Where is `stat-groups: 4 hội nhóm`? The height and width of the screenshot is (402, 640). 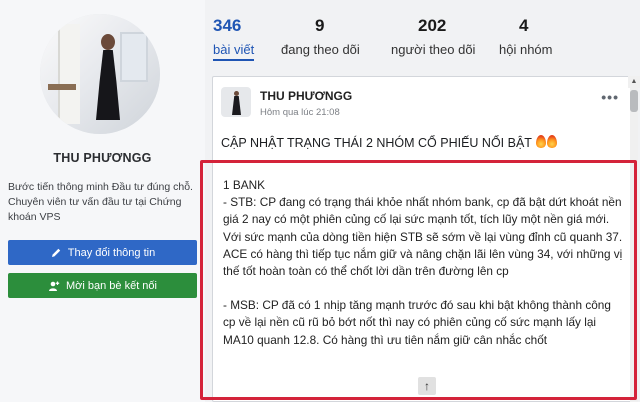 stat-groups: 4 hội nhóm is located at coordinates (525, 36).